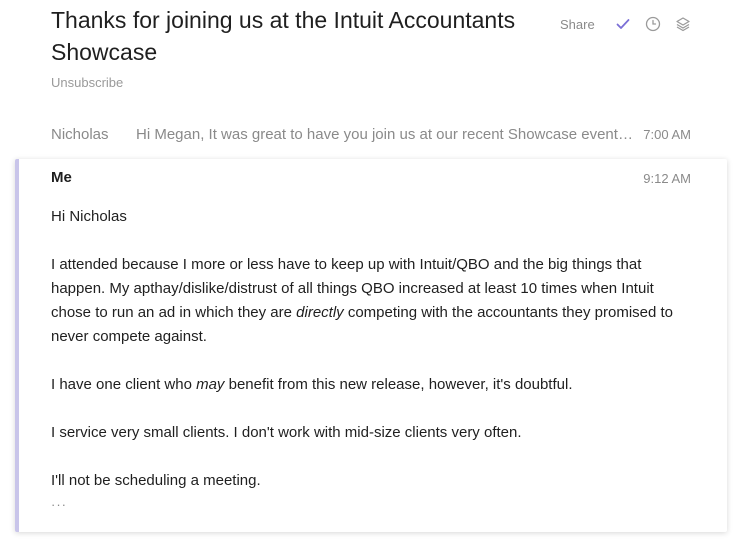 This screenshot has width=740, height=549. I want to click on checkmark-icon, so click(623, 24).